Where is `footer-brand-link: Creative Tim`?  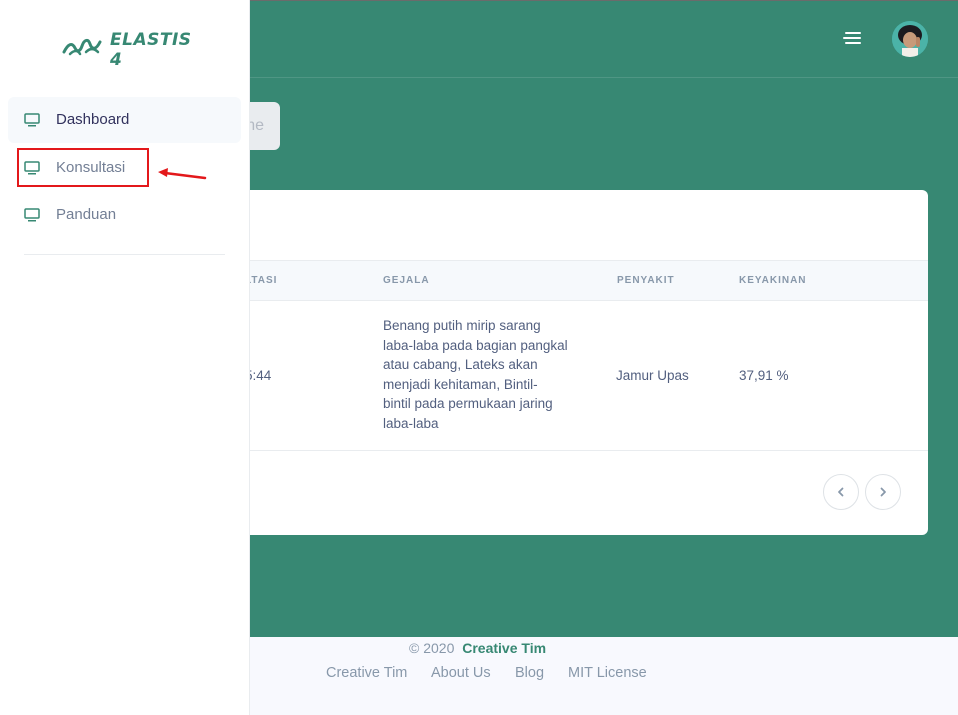 footer-brand-link: Creative Tim is located at coordinates (504, 648).